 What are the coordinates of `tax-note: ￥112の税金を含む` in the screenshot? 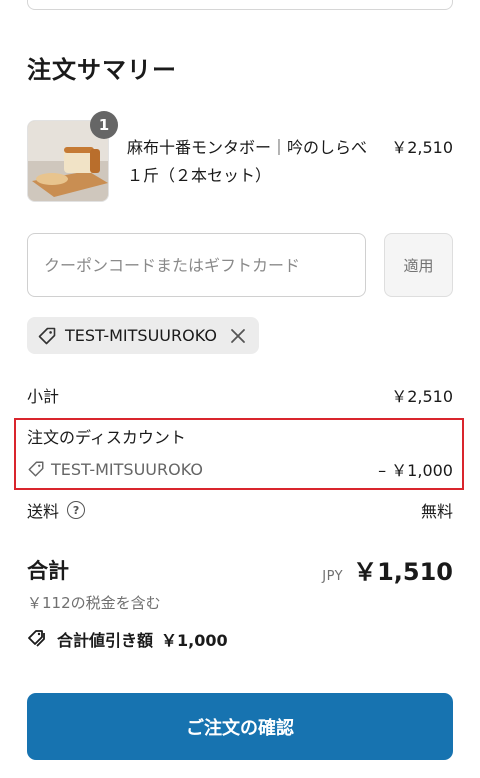 It's located at (94, 603).